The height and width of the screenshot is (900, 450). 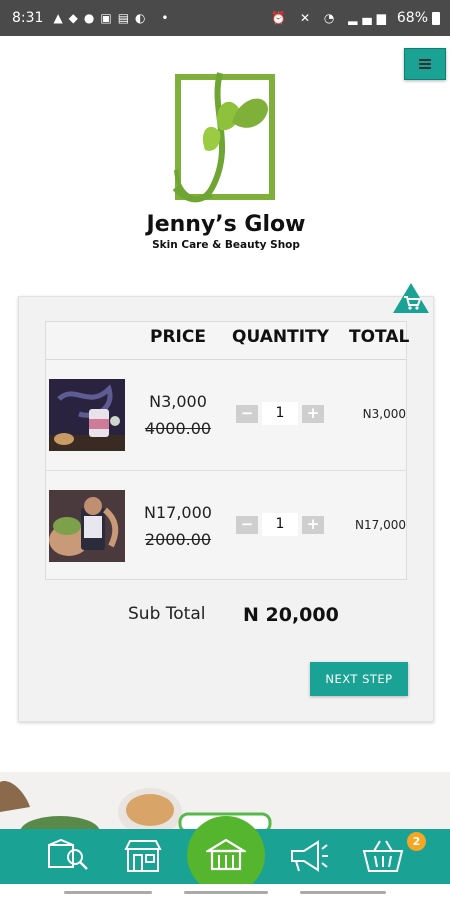 What do you see at coordinates (226, 526) in the screenshot?
I see `cart-row: N17,000 2000.00 − 1 + N17,000` at bounding box center [226, 526].